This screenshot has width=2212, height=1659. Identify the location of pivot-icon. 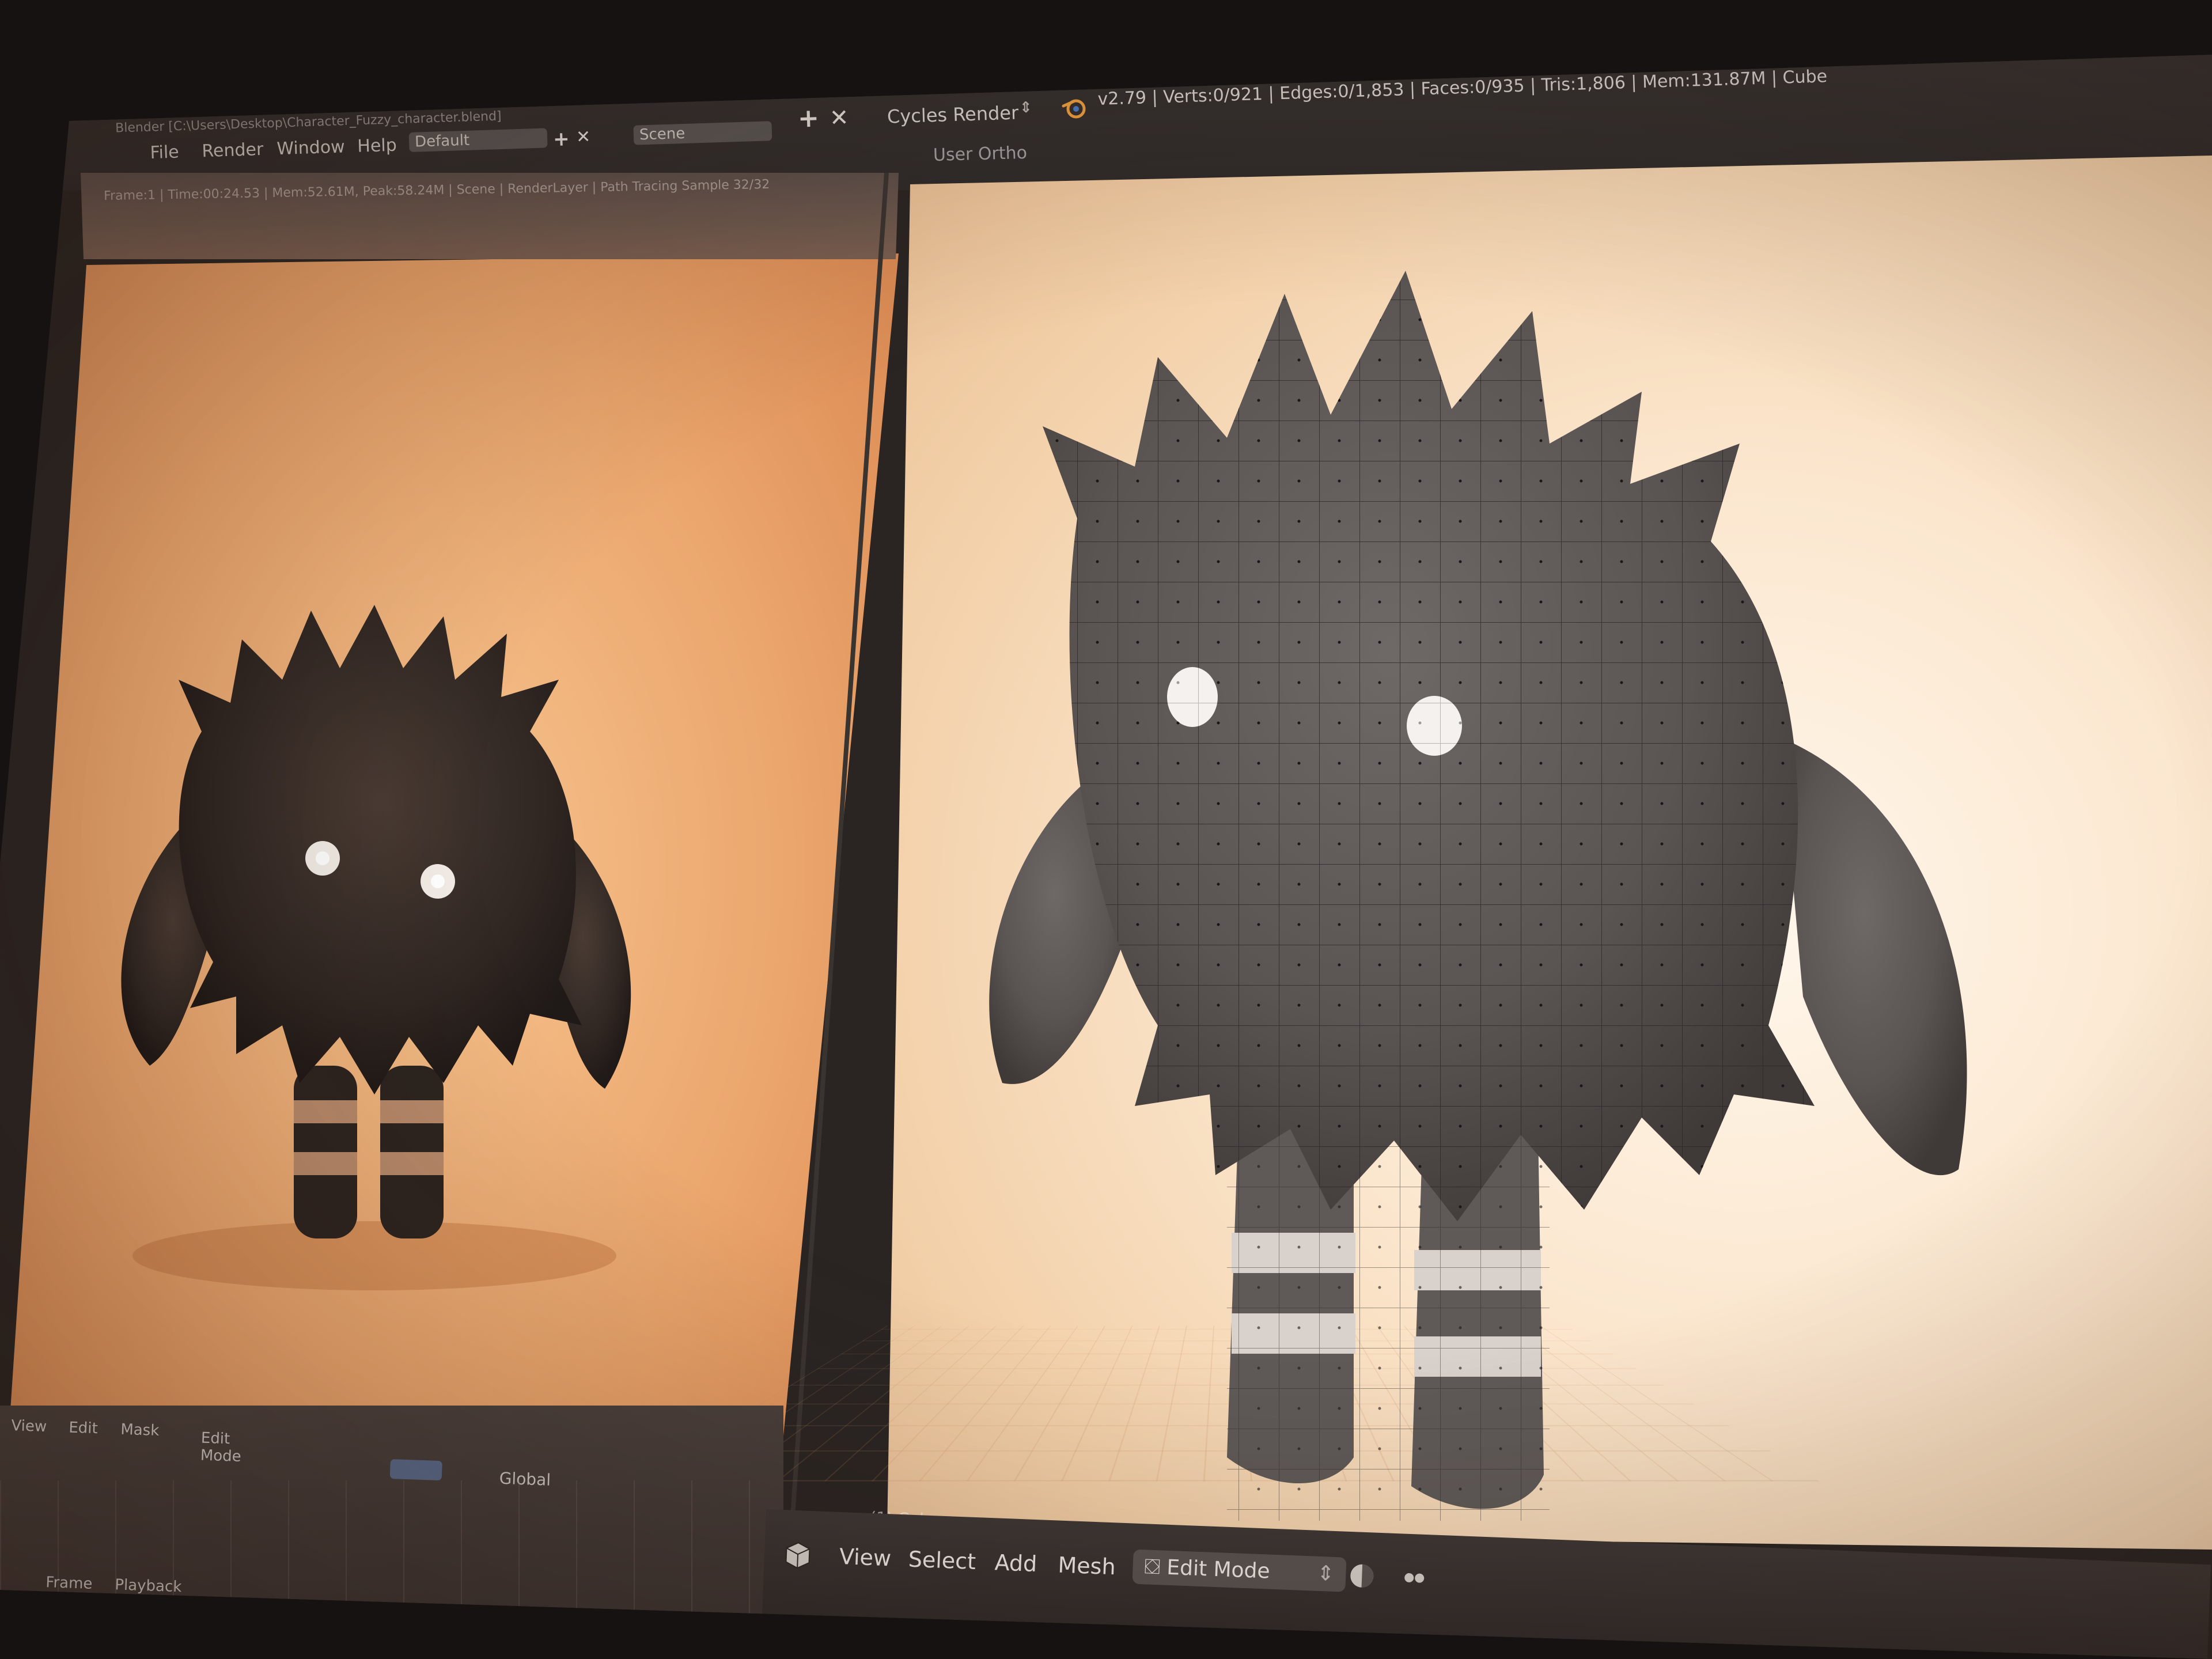
(1413, 1577).